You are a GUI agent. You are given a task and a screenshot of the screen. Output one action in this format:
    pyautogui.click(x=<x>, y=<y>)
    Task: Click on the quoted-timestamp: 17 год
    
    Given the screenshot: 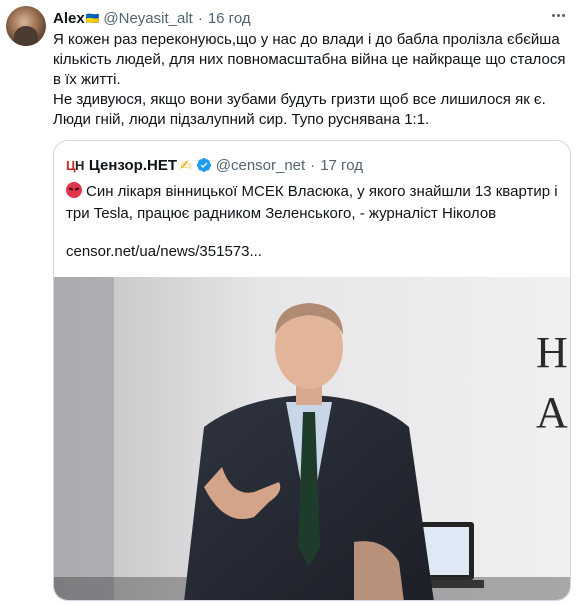 What is the action you would take?
    pyautogui.click(x=341, y=165)
    